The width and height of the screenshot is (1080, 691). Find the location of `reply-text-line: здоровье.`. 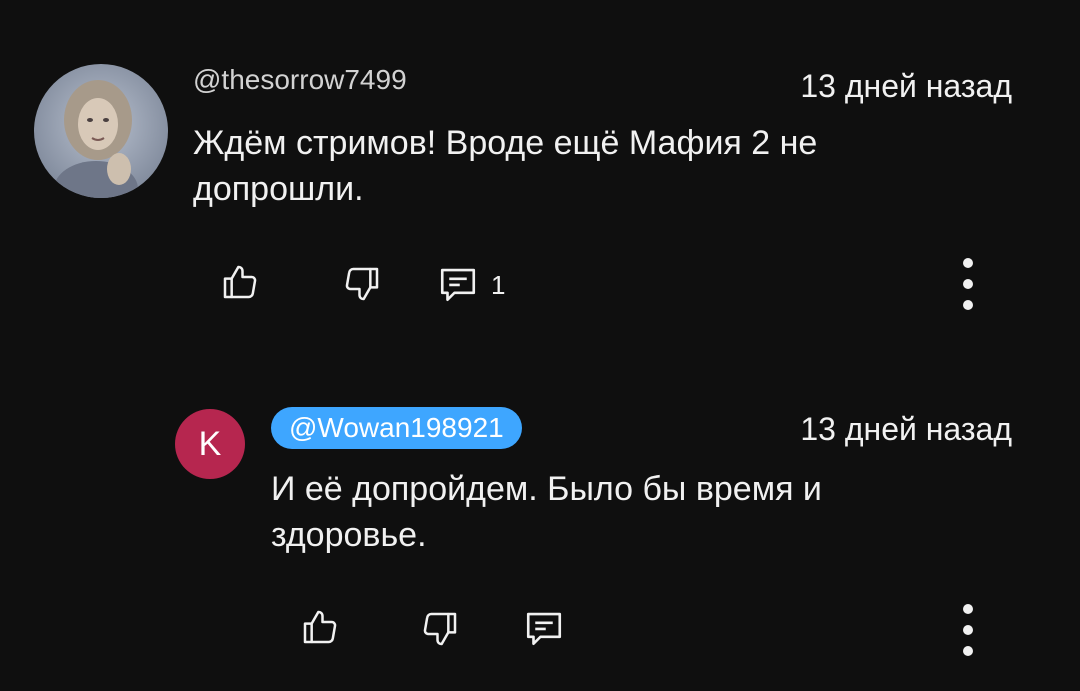

reply-text-line: здоровье. is located at coordinates (349, 535).